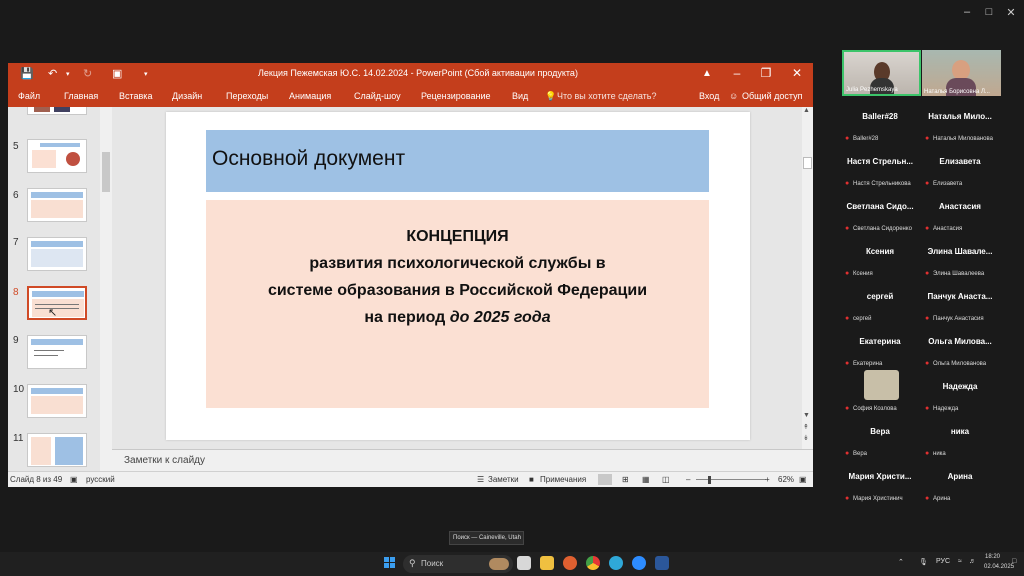 The image size is (1024, 576). I want to click on maximize-button: □, so click(989, 12).